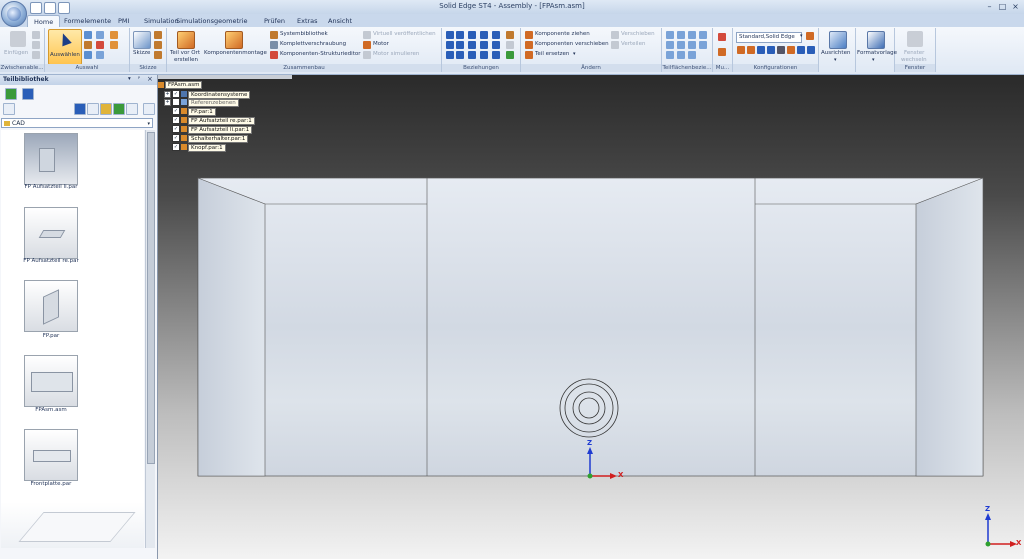 Image resolution: width=1024 pixels, height=559 pixels. What do you see at coordinates (838, 40) in the screenshot?
I see `orient-icon` at bounding box center [838, 40].